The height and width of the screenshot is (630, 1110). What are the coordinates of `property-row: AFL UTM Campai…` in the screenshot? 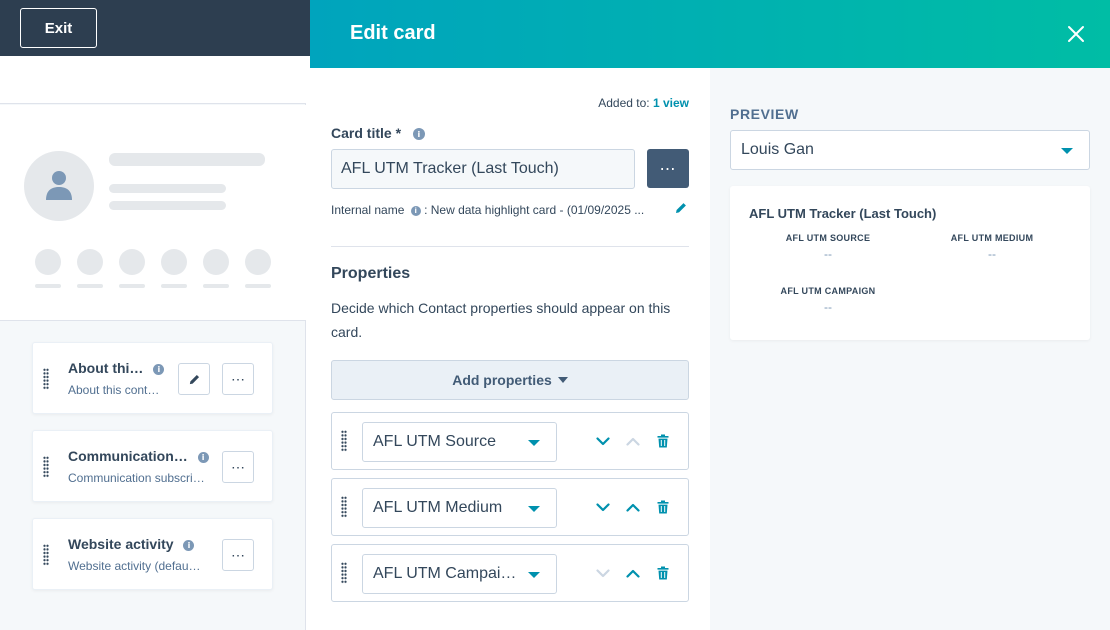 It's located at (510, 573).